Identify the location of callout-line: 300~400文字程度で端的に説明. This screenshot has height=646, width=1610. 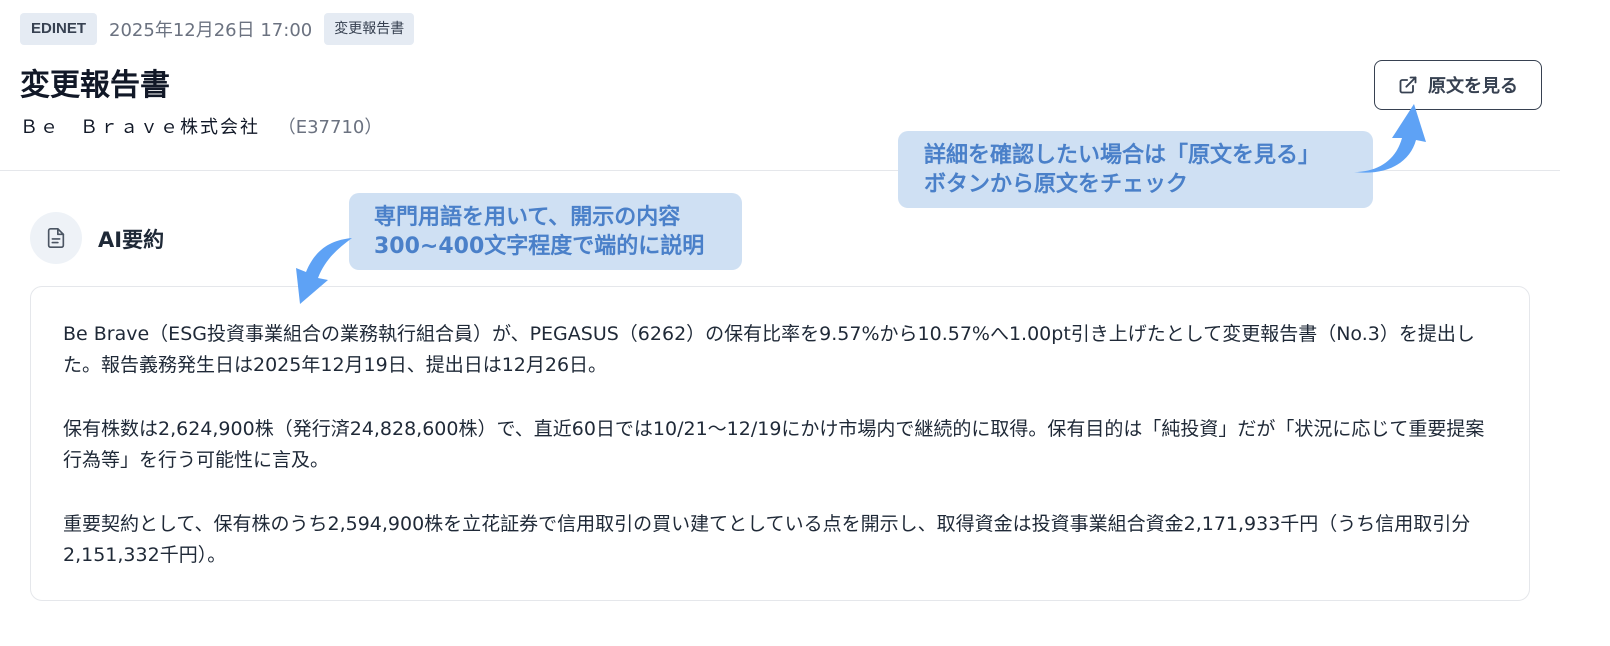
(539, 246).